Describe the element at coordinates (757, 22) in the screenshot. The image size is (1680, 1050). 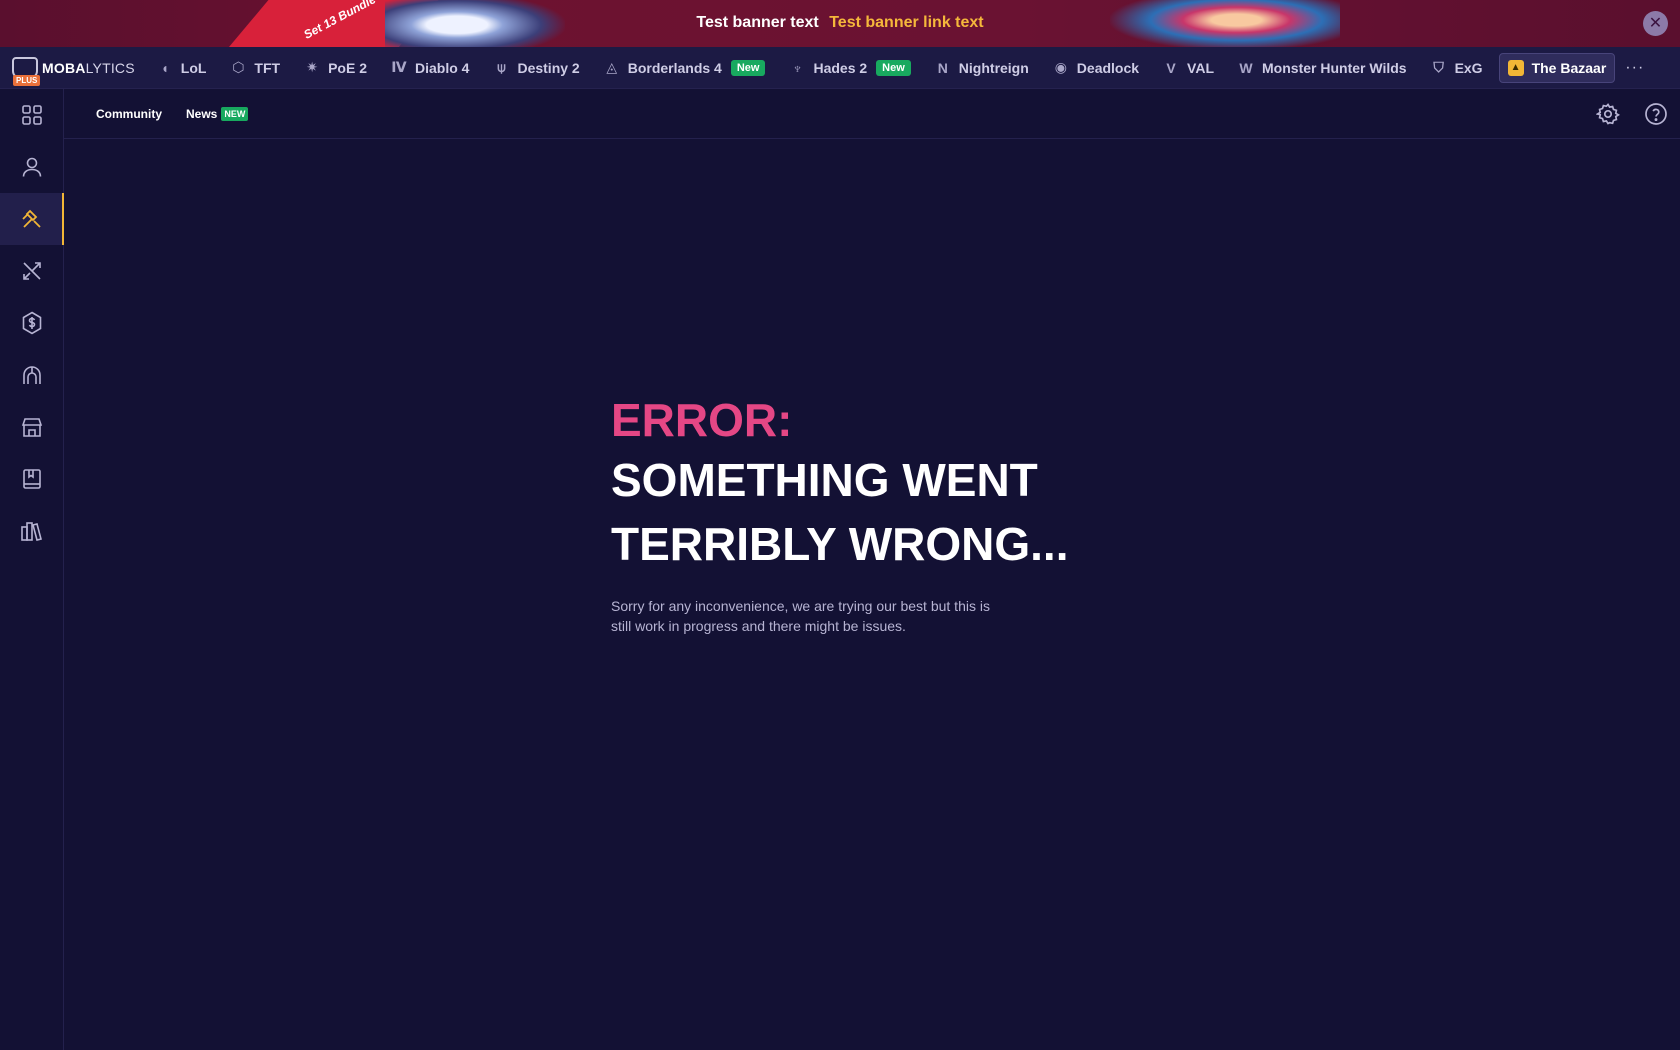
I see `banner-text: Test banner text` at that location.